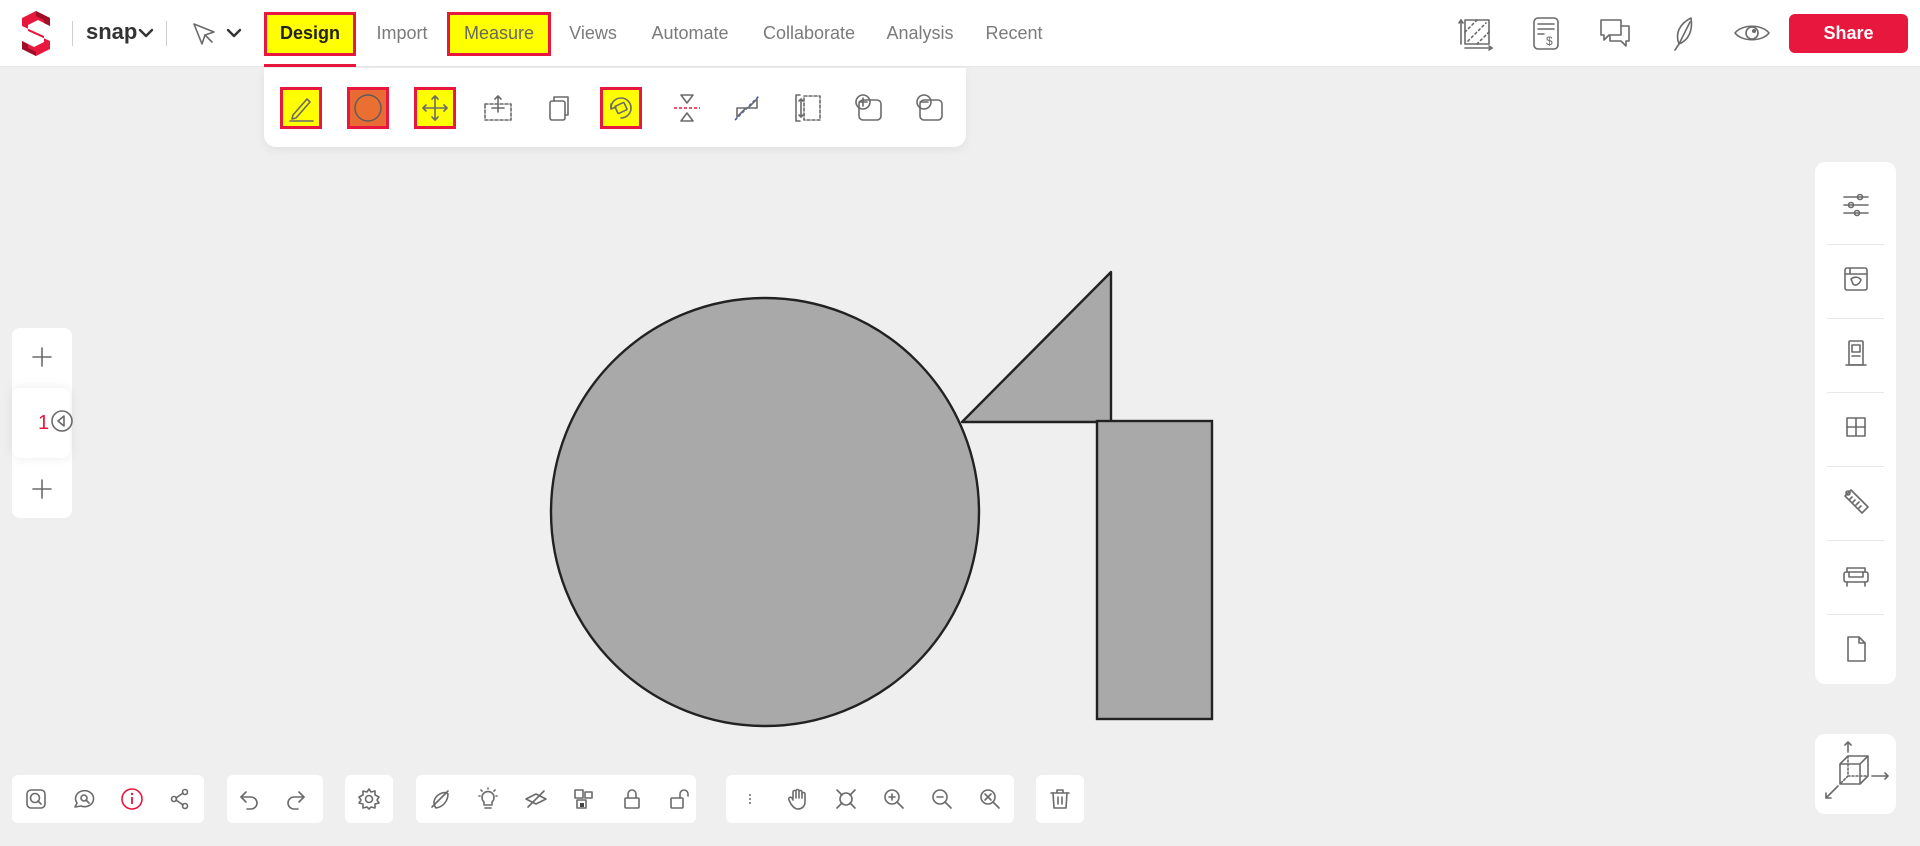 The image size is (1920, 846). I want to click on project-name: snap, so click(111, 32).